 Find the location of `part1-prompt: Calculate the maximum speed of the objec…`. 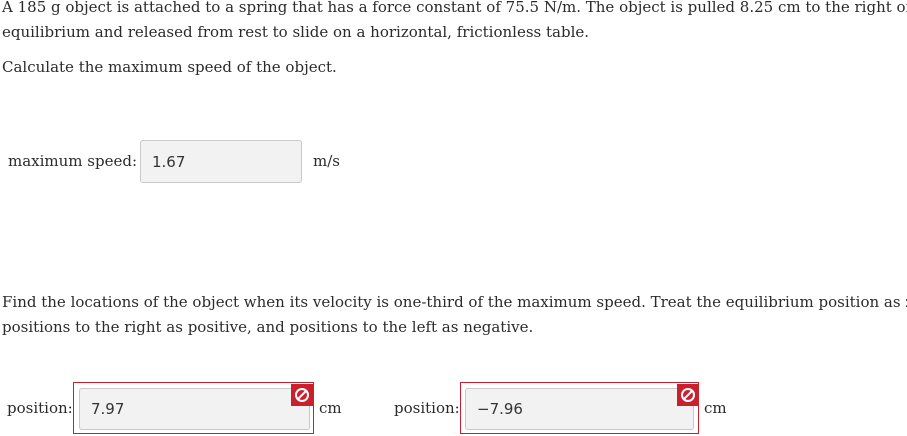

part1-prompt: Calculate the maximum speed of the objec… is located at coordinates (169, 67).